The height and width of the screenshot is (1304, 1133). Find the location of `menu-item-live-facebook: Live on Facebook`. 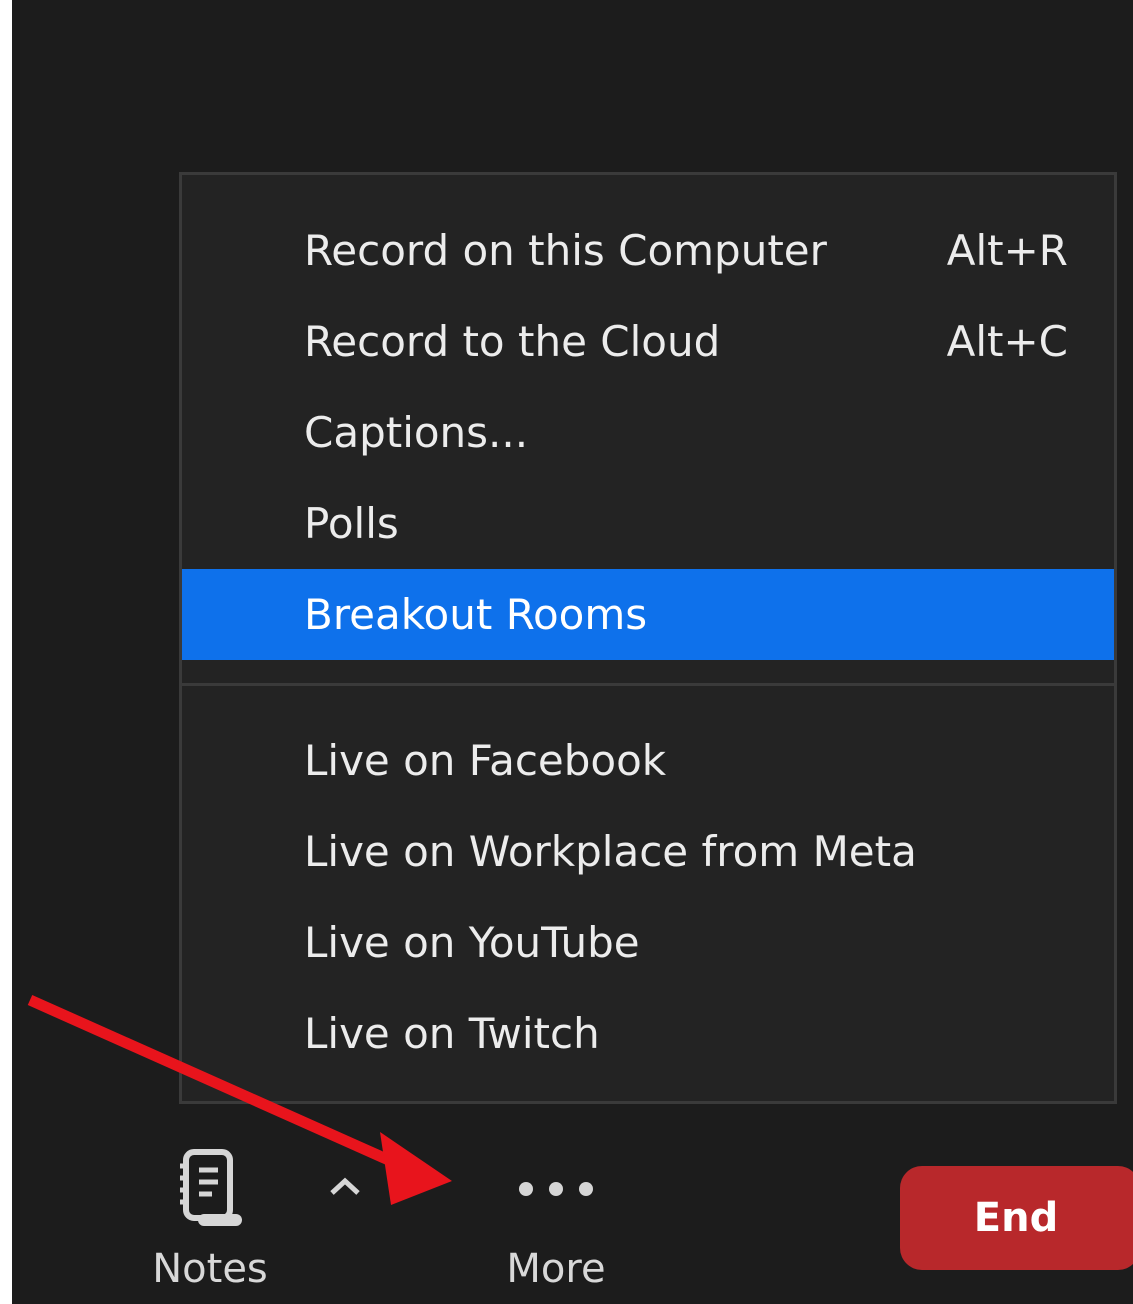

menu-item-live-facebook: Live on Facebook is located at coordinates (648, 760).